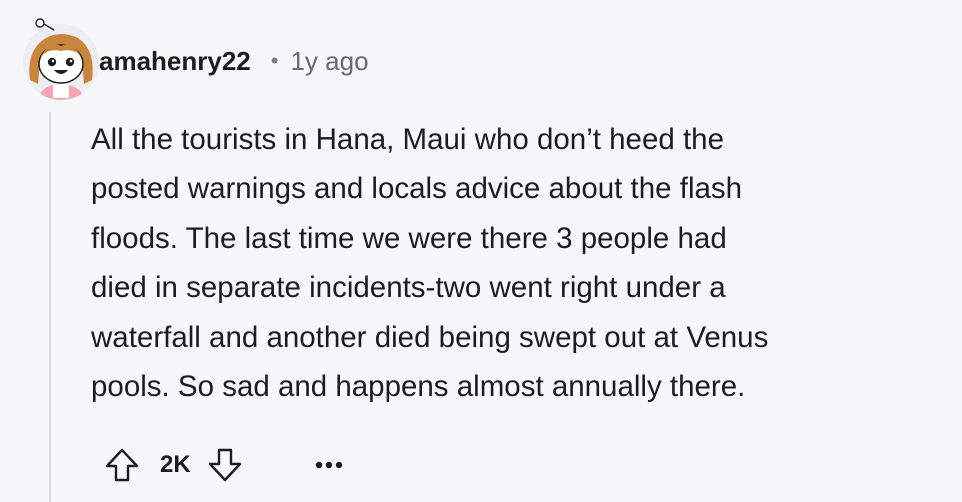 This screenshot has width=962, height=502. I want to click on snoo-avatar-icon, so click(61, 59).